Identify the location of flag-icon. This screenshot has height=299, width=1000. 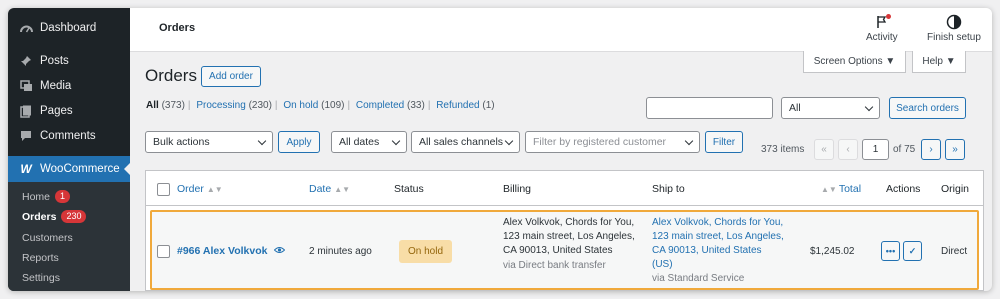
(883, 22).